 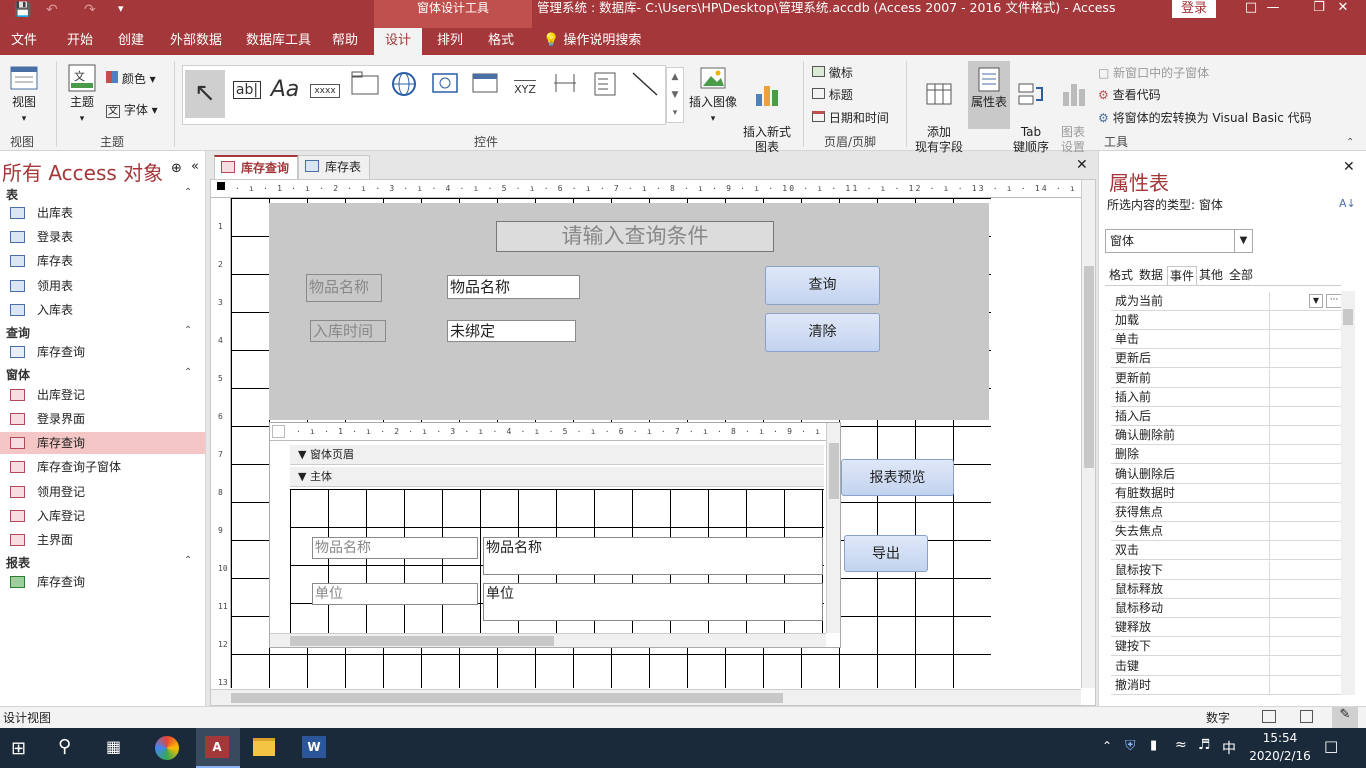 What do you see at coordinates (1347, 203) in the screenshot?
I see `sort-icon: A↓` at bounding box center [1347, 203].